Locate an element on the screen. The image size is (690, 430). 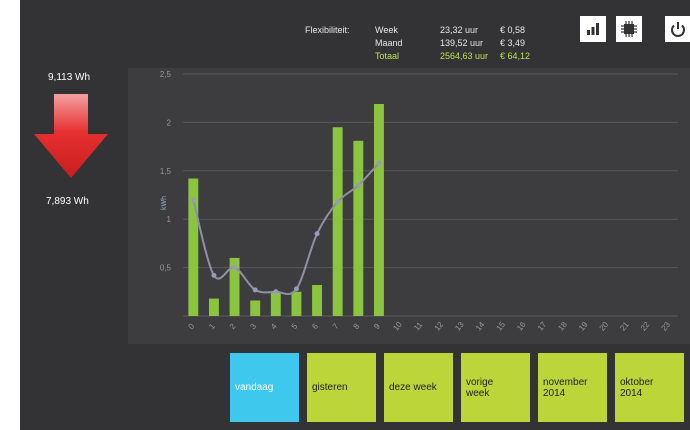
bar-chart-icon is located at coordinates (593, 29).